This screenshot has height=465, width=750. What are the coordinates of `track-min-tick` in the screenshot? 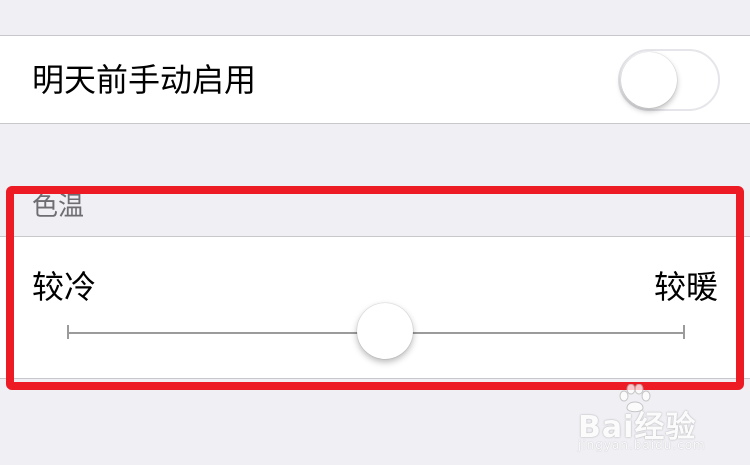 It's located at (68, 332).